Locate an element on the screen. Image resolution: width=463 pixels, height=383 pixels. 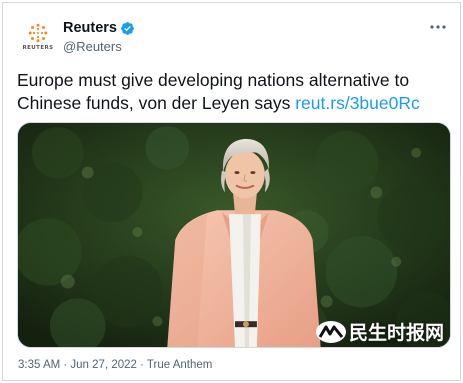
tweet-timestamp: 3:35 AM · Jun 27, 2022 · True Anthem is located at coordinates (115, 365).